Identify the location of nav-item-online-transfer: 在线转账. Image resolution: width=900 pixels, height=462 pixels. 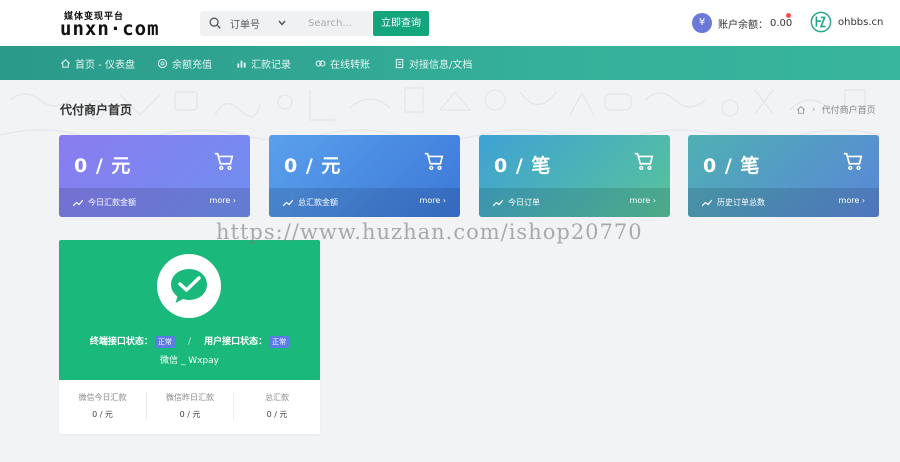
(342, 63).